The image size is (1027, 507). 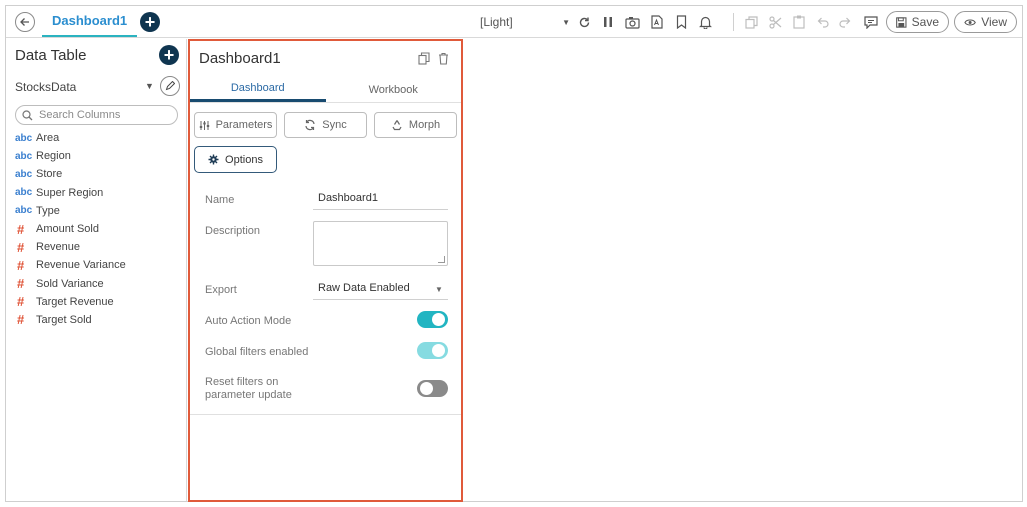 I want to click on column-name: Target Revenue, so click(x=75, y=301).